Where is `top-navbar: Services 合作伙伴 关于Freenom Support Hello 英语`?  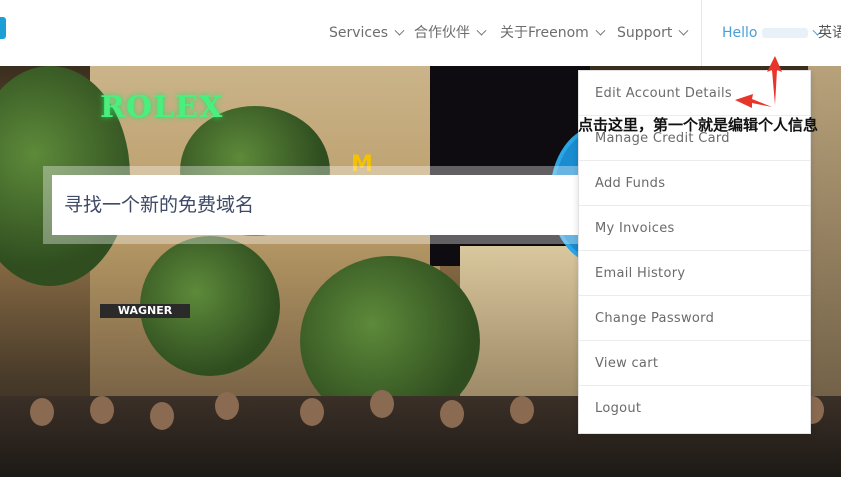 top-navbar: Services 合作伙伴 关于Freenom Support Hello 英语 is located at coordinates (420, 33).